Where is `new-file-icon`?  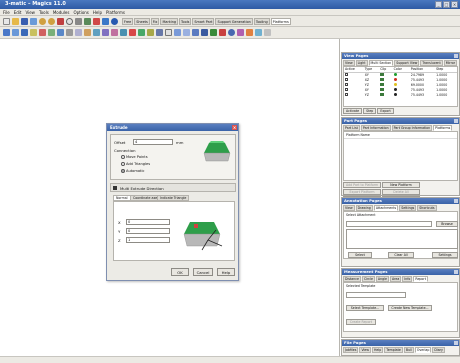
new-file-icon is located at coordinates (6, 21).